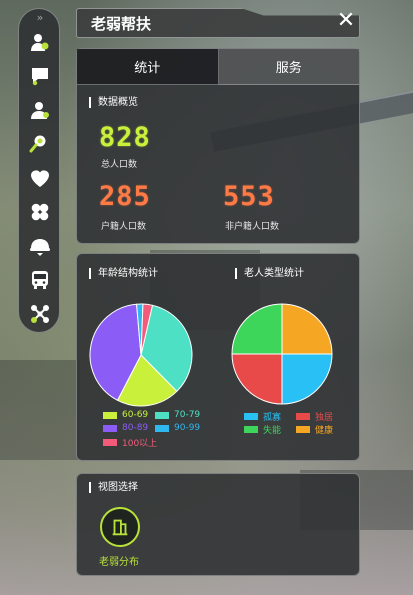  Describe the element at coordinates (113, 102) in the screenshot. I see `overview-section-title: 数据概览` at that location.